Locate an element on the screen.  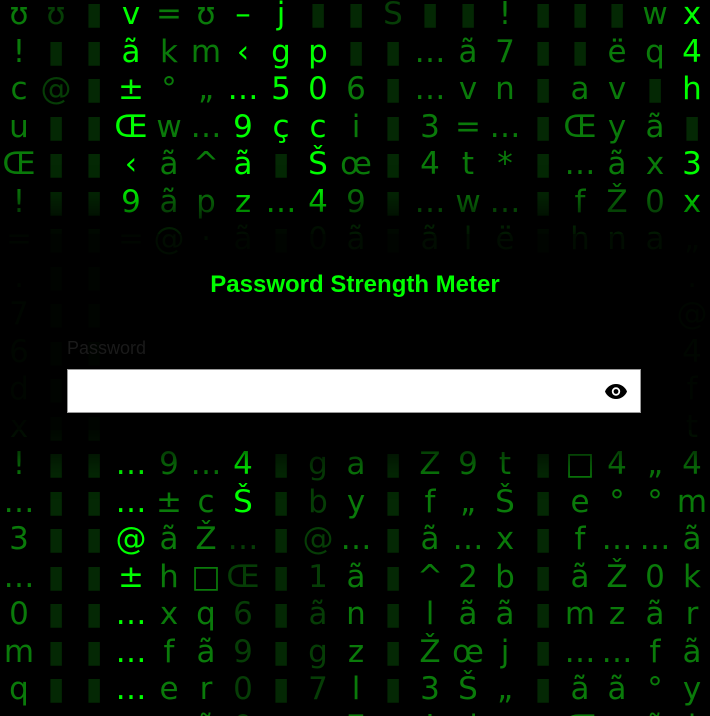
matrix-glyph: S is located at coordinates (393, 16).